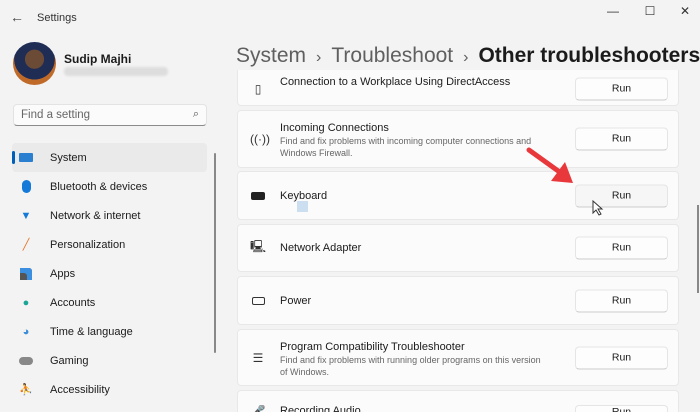 The image size is (700, 412). What do you see at coordinates (26, 331) in the screenshot?
I see `clock-globe-icon: ◕` at bounding box center [26, 331].